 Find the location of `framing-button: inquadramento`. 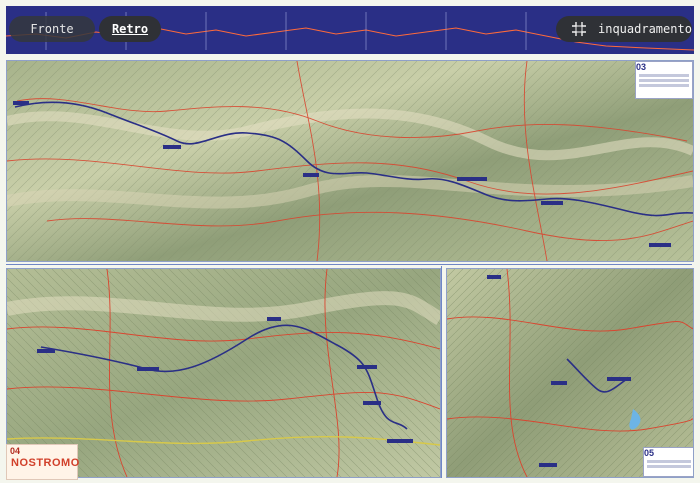

framing-button: inquadramento is located at coordinates (624, 29).